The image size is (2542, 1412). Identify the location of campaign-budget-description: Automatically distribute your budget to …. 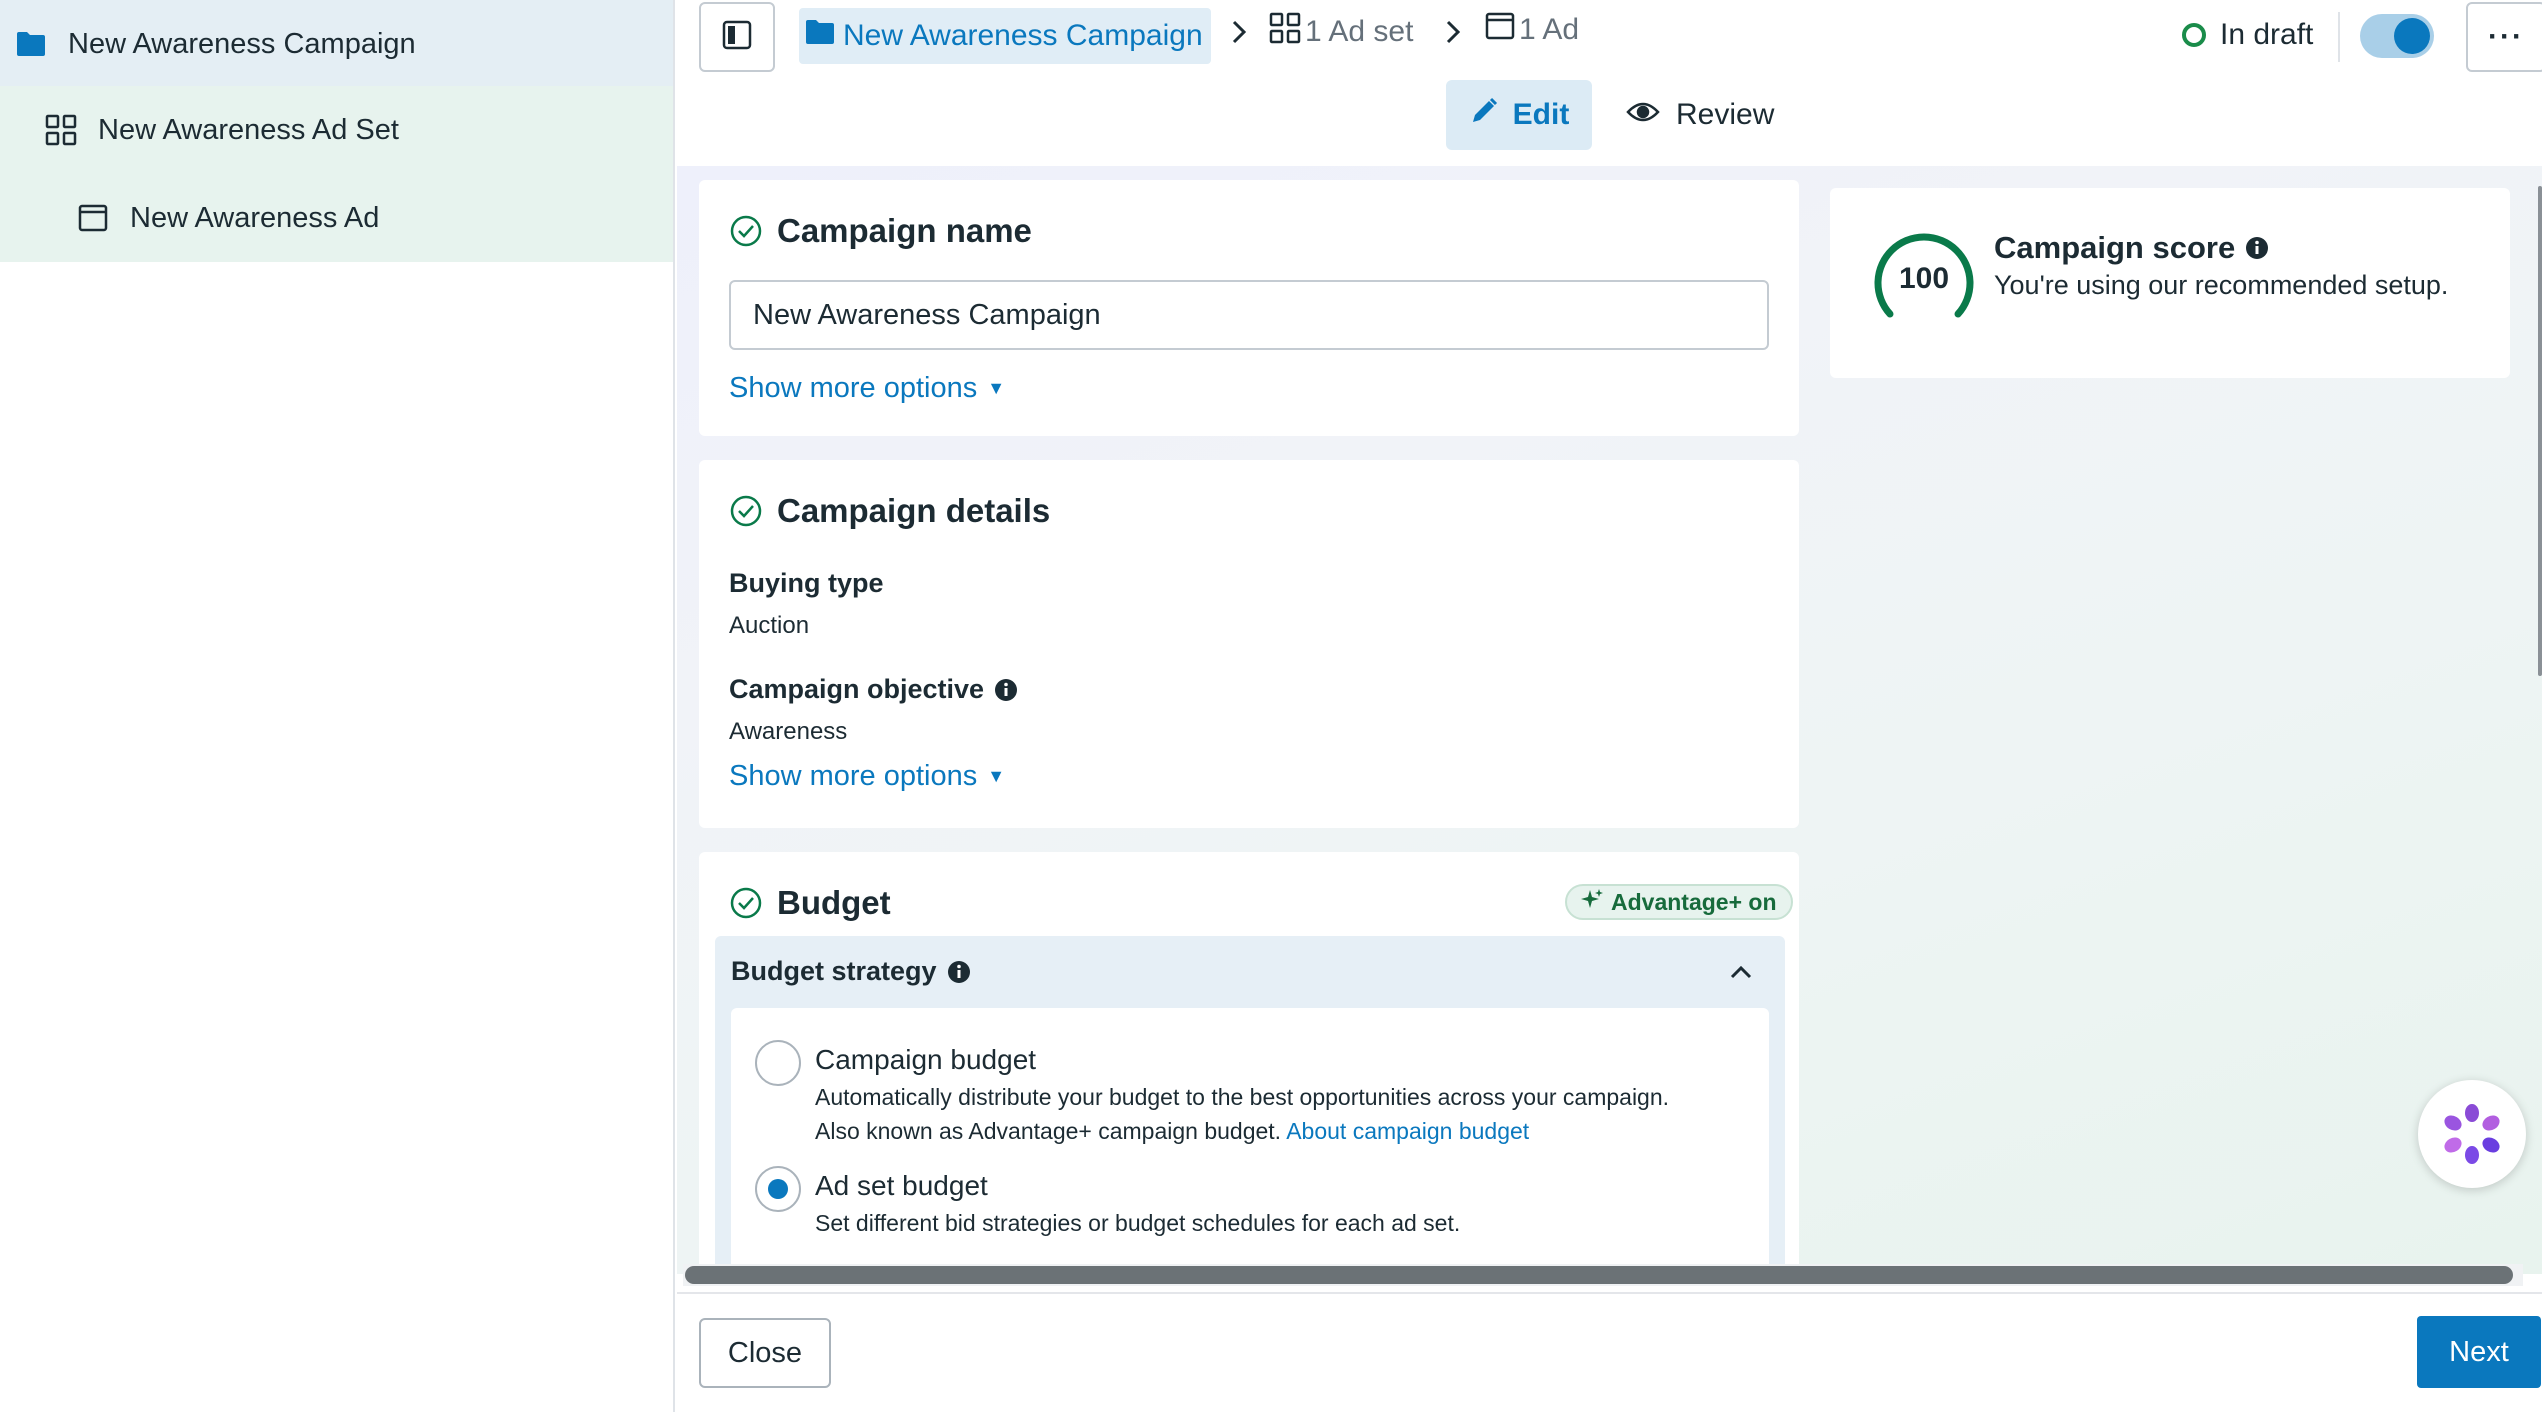
(1295, 1114).